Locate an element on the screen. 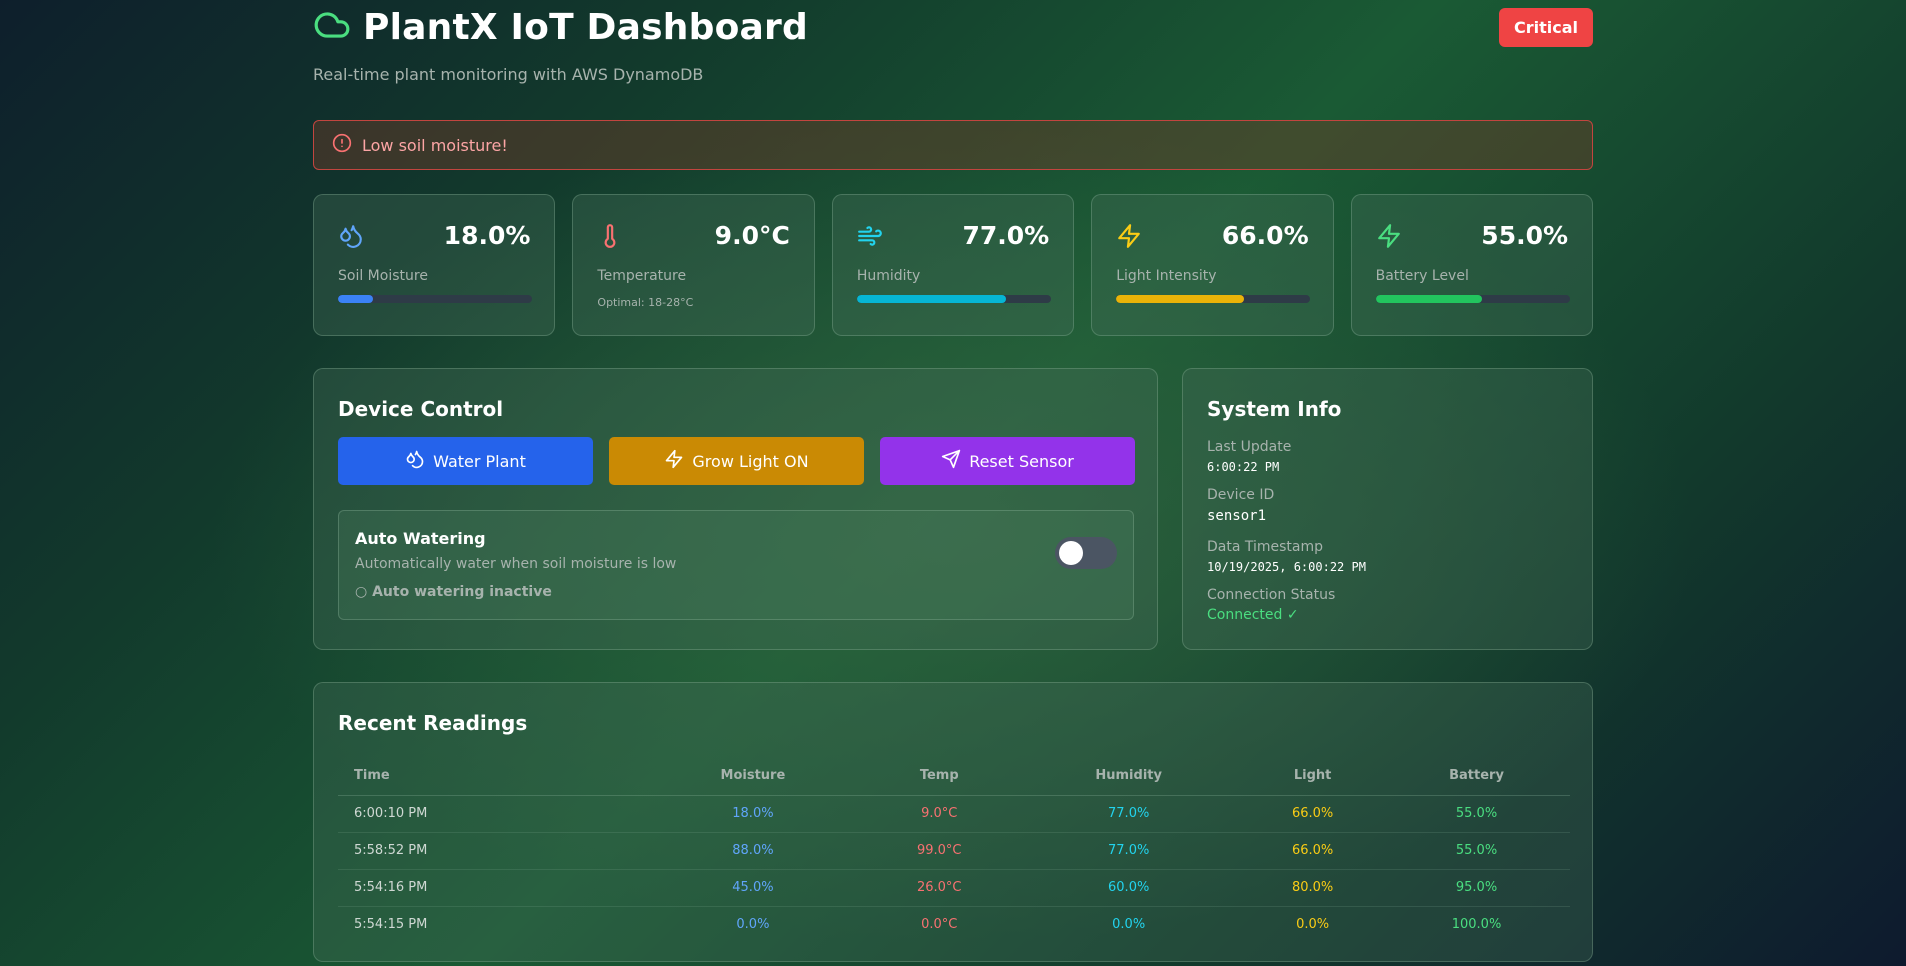 This screenshot has height=966, width=1906. water-plant-label: Water Plant is located at coordinates (479, 461).